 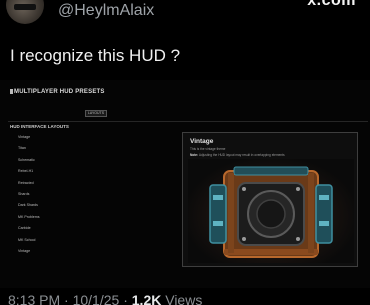 What do you see at coordinates (48, 173) in the screenshot?
I see `layout-item-rebel: Rebel-H1` at bounding box center [48, 173].